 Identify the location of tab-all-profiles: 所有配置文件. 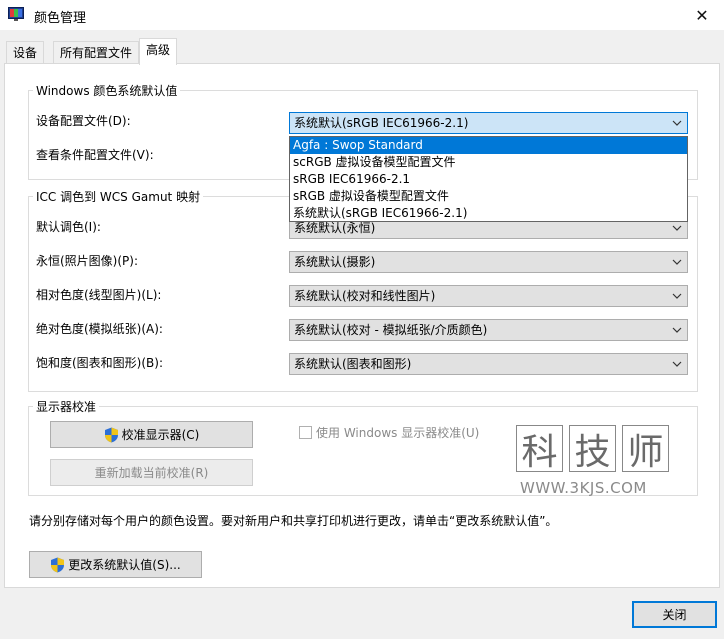
(96, 52).